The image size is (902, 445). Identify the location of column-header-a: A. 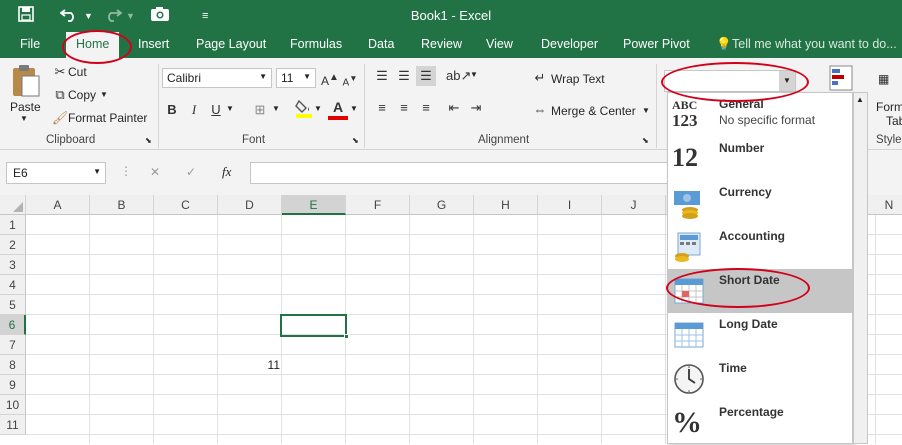
(58, 205).